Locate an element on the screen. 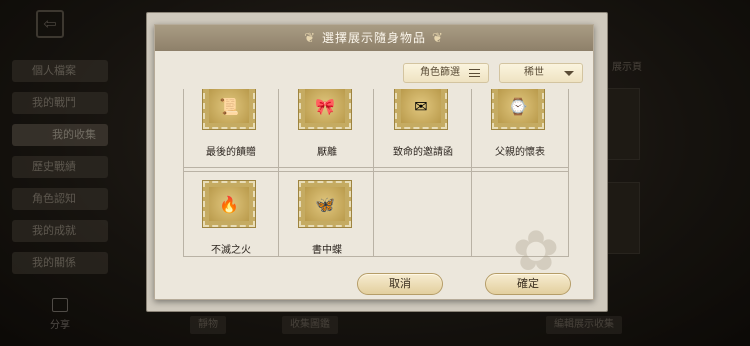  item-slot: 🎀 厭離 is located at coordinates (327, 130).